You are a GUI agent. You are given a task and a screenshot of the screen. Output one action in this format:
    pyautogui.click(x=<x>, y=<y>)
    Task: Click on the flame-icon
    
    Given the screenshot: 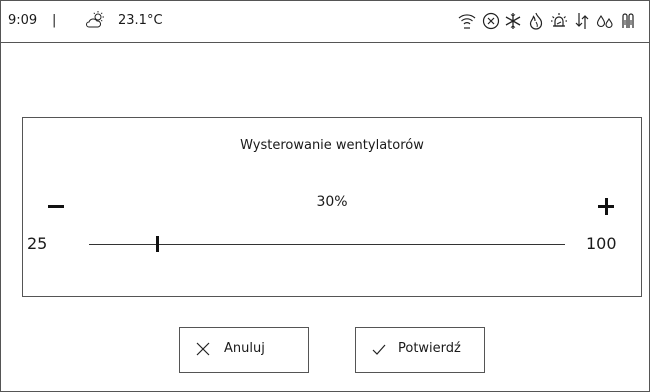 What is the action you would take?
    pyautogui.click(x=536, y=21)
    